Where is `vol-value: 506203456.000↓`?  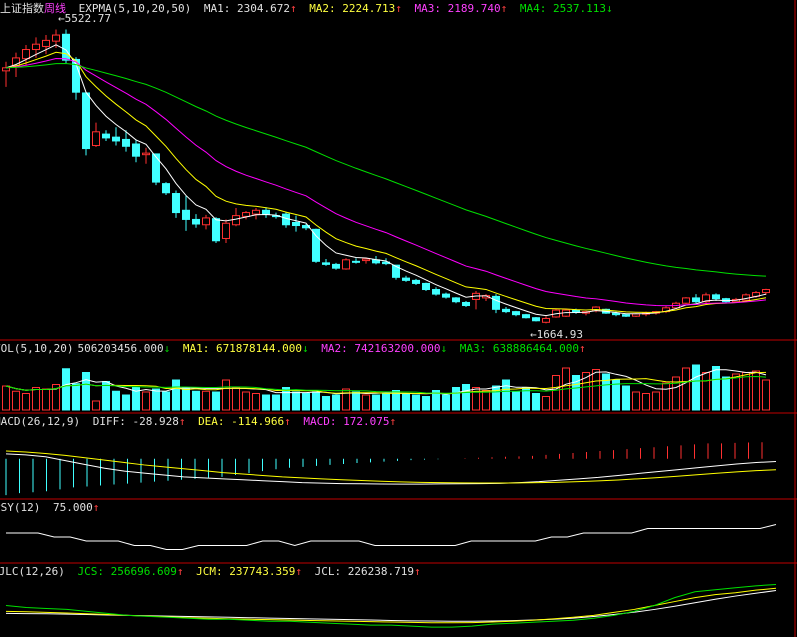 vol-value: 506203456.000↓ is located at coordinates (123, 348).